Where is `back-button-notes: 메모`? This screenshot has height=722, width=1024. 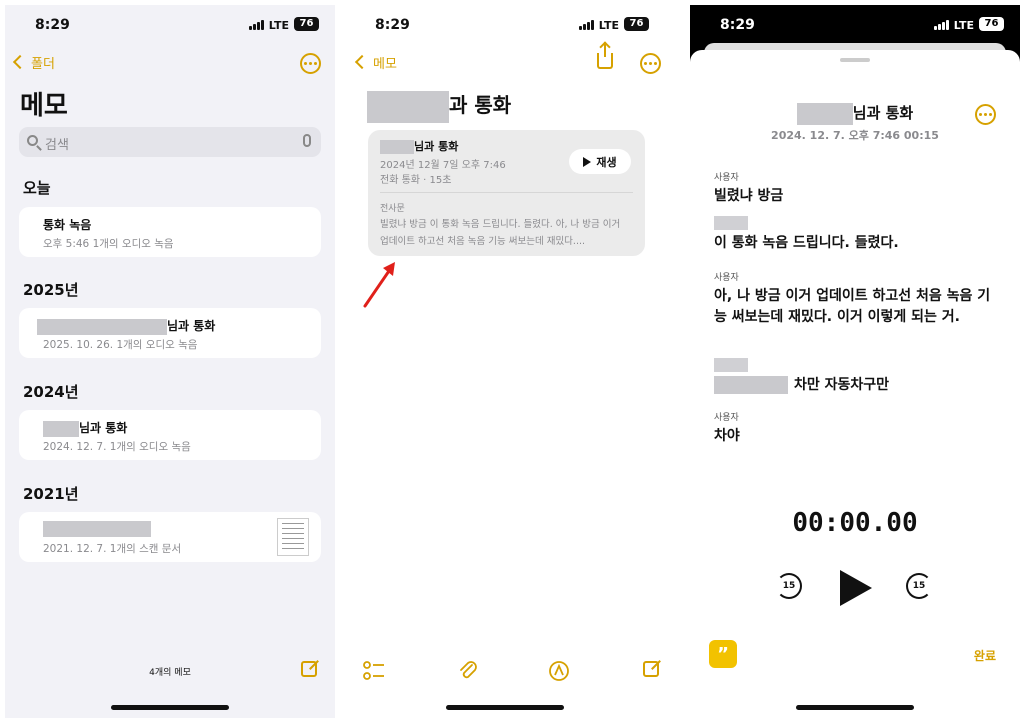
back-button-notes: 메모 is located at coordinates (375, 62).